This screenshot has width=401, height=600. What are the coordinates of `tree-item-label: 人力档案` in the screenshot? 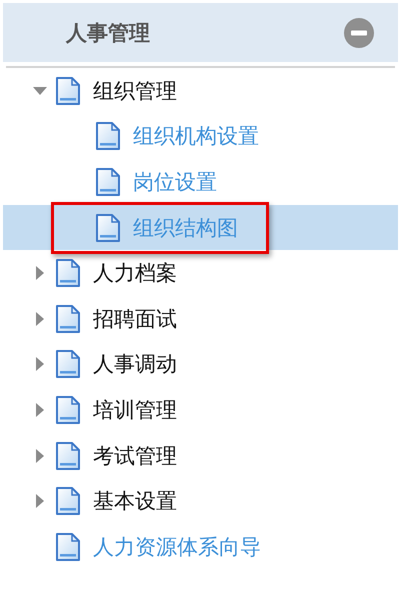 It's located at (135, 273).